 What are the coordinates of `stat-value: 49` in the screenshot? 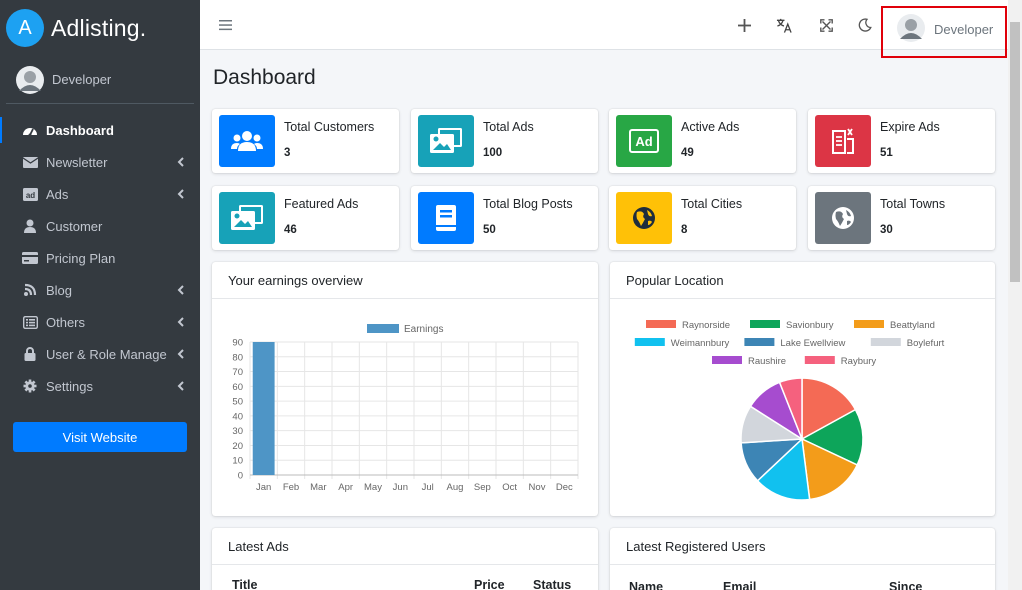 It's located at (687, 153).